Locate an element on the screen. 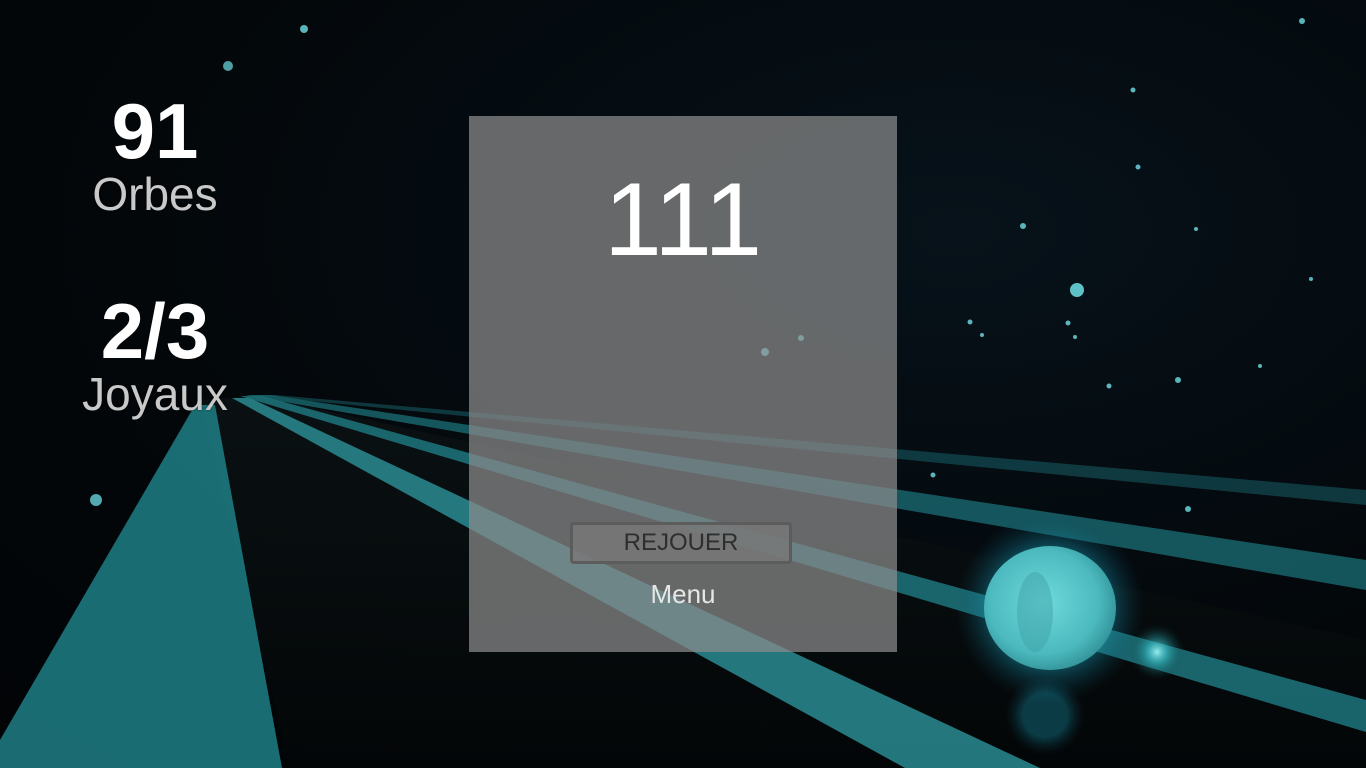  replay-button: REJOUER is located at coordinates (681, 543).